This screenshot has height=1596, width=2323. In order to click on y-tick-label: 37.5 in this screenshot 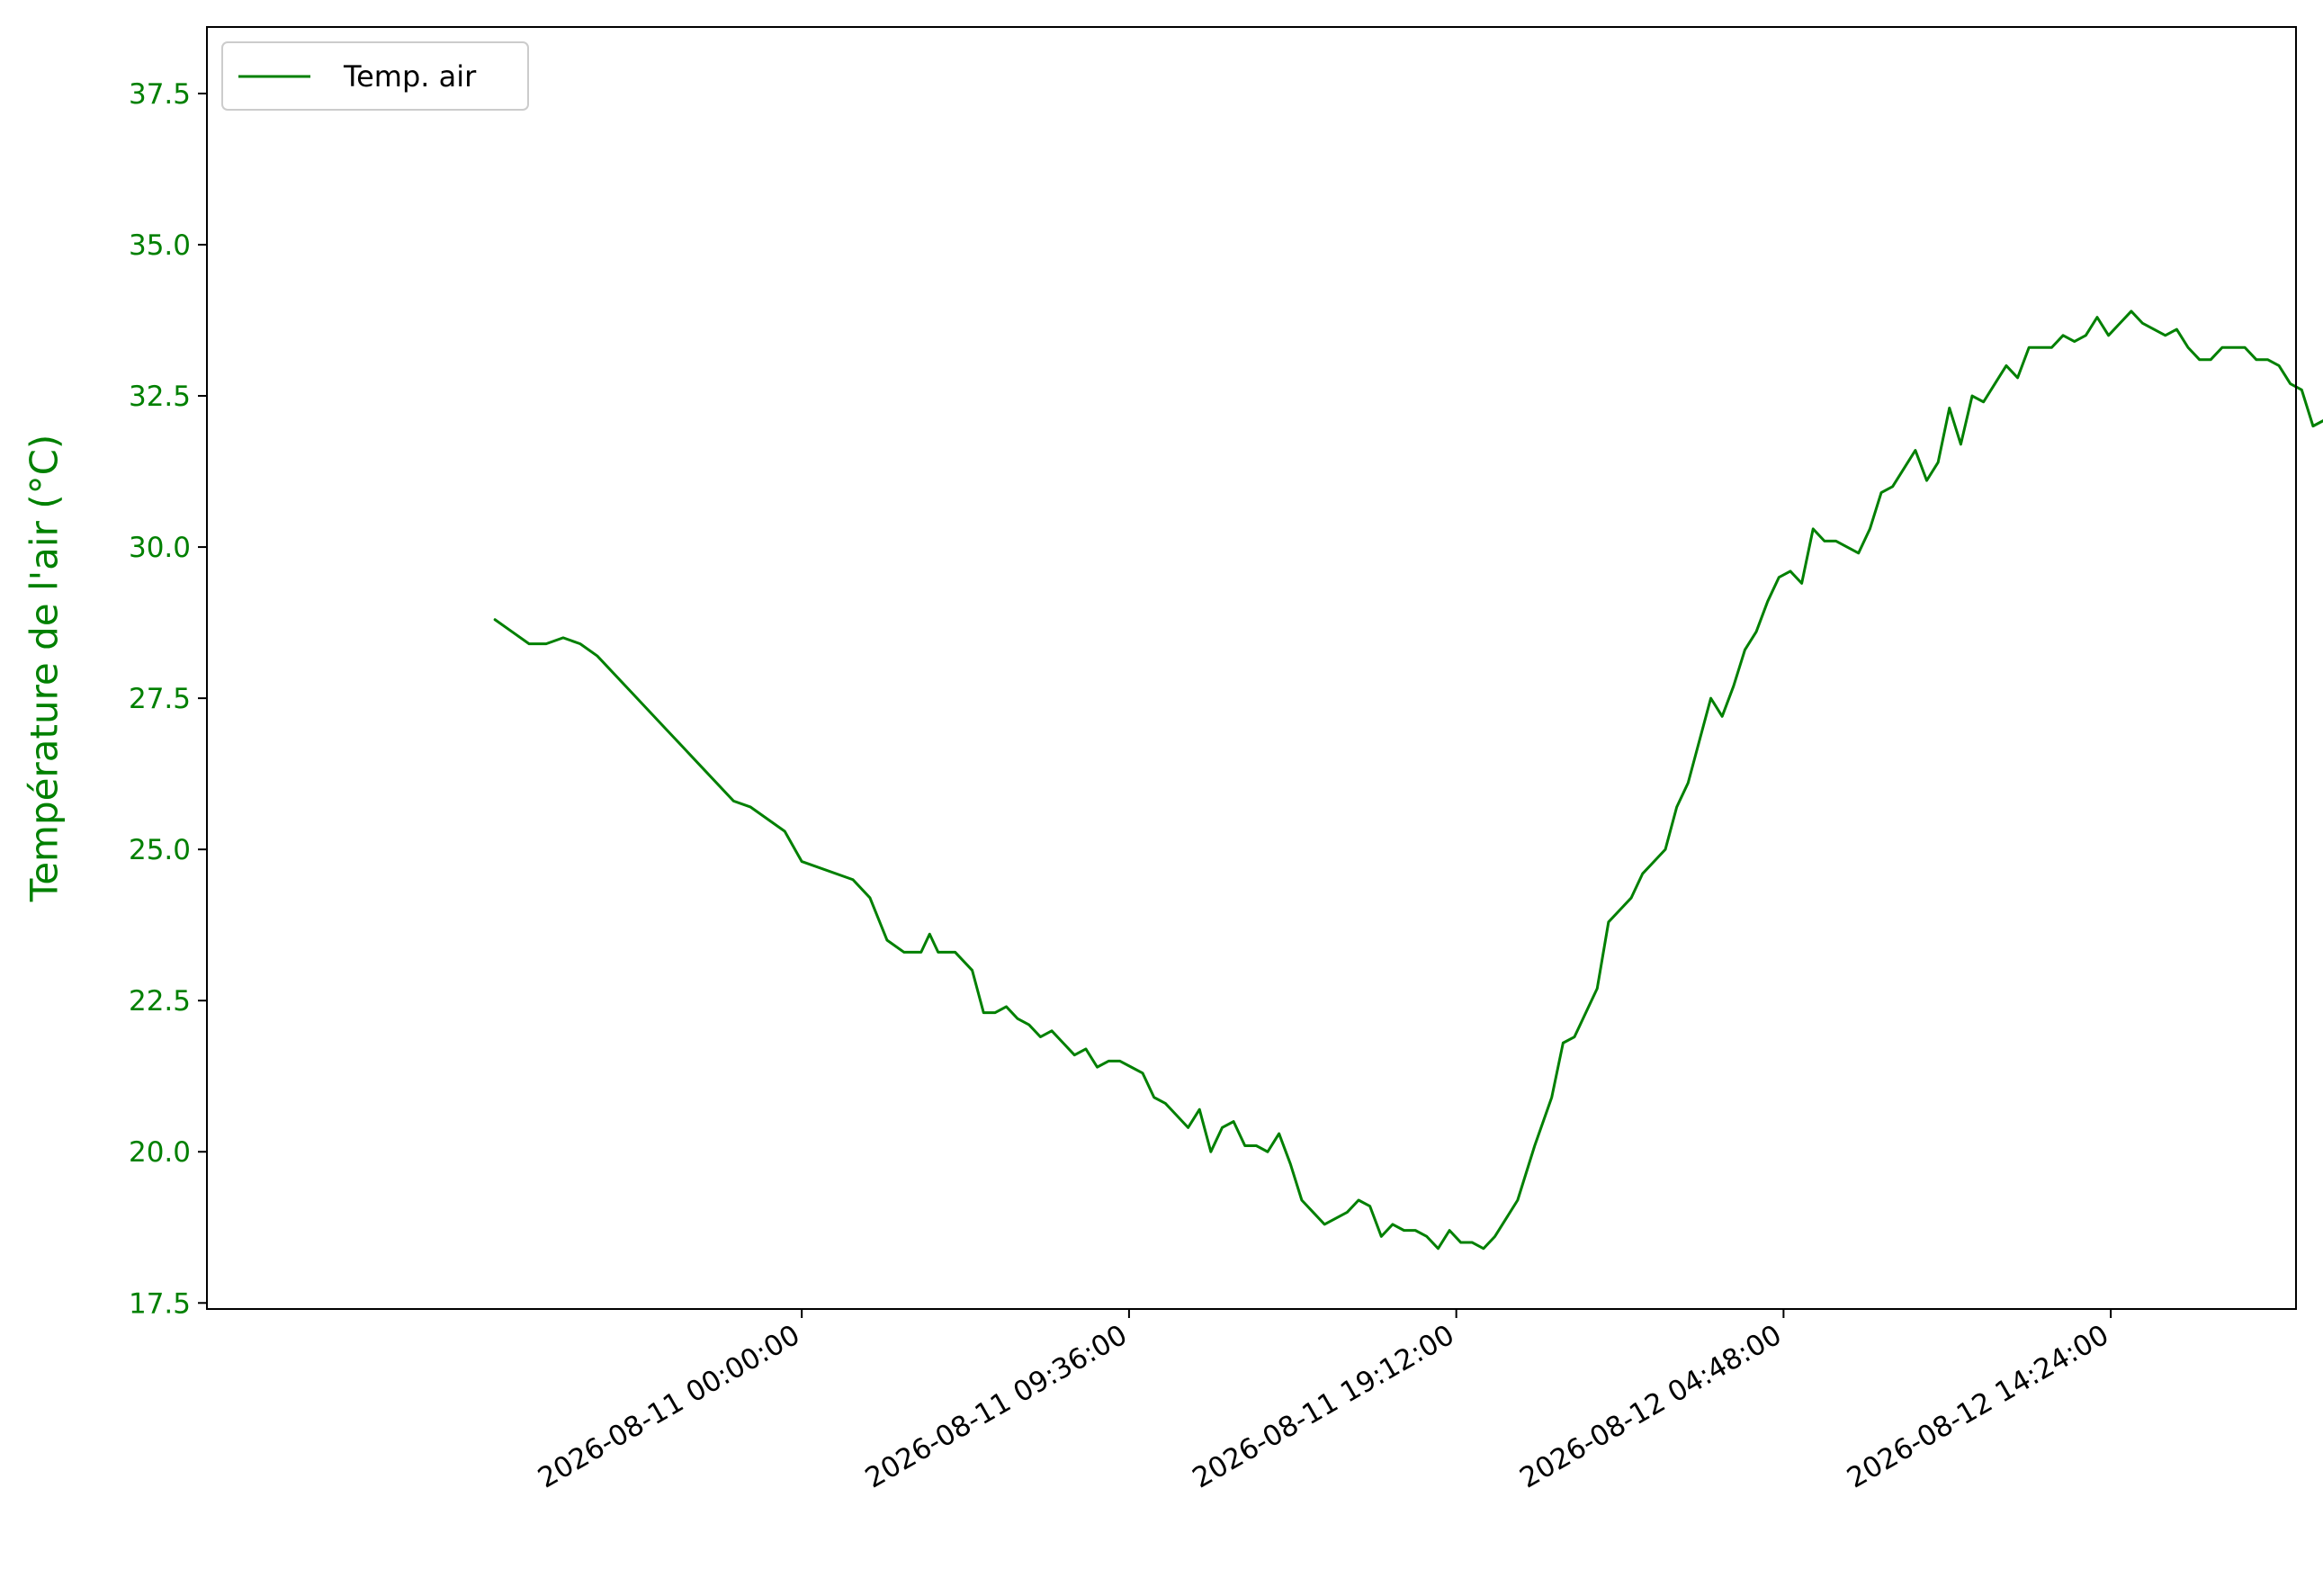, I will do `click(160, 94)`.